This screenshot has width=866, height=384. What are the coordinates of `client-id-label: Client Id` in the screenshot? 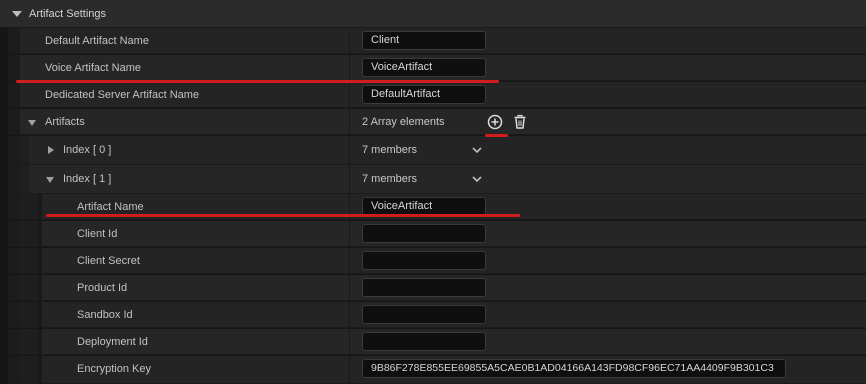 It's located at (97, 234).